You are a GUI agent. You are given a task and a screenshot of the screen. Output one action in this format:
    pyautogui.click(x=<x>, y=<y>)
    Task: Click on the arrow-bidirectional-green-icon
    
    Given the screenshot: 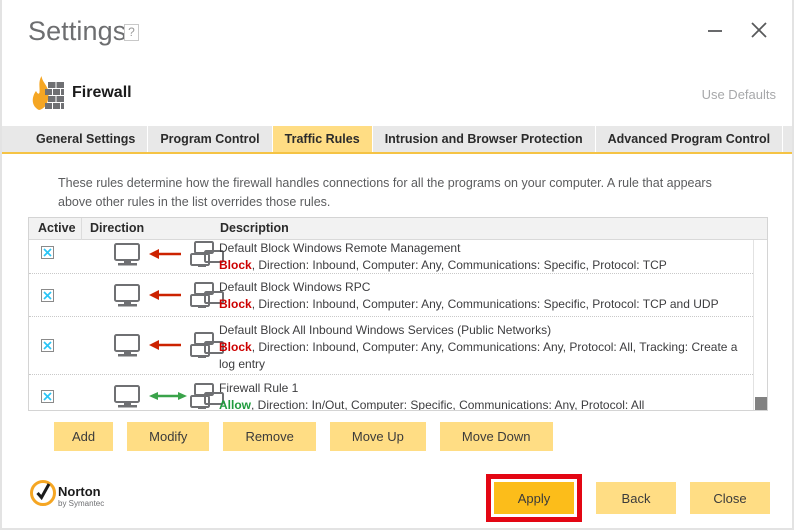 What is the action you would take?
    pyautogui.click(x=168, y=396)
    